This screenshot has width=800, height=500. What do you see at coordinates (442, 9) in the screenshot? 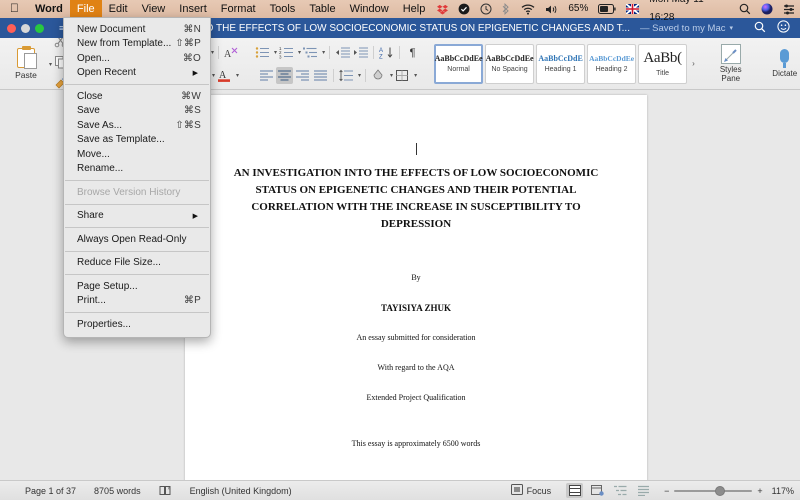
I see `dropbox-icon` at bounding box center [442, 9].